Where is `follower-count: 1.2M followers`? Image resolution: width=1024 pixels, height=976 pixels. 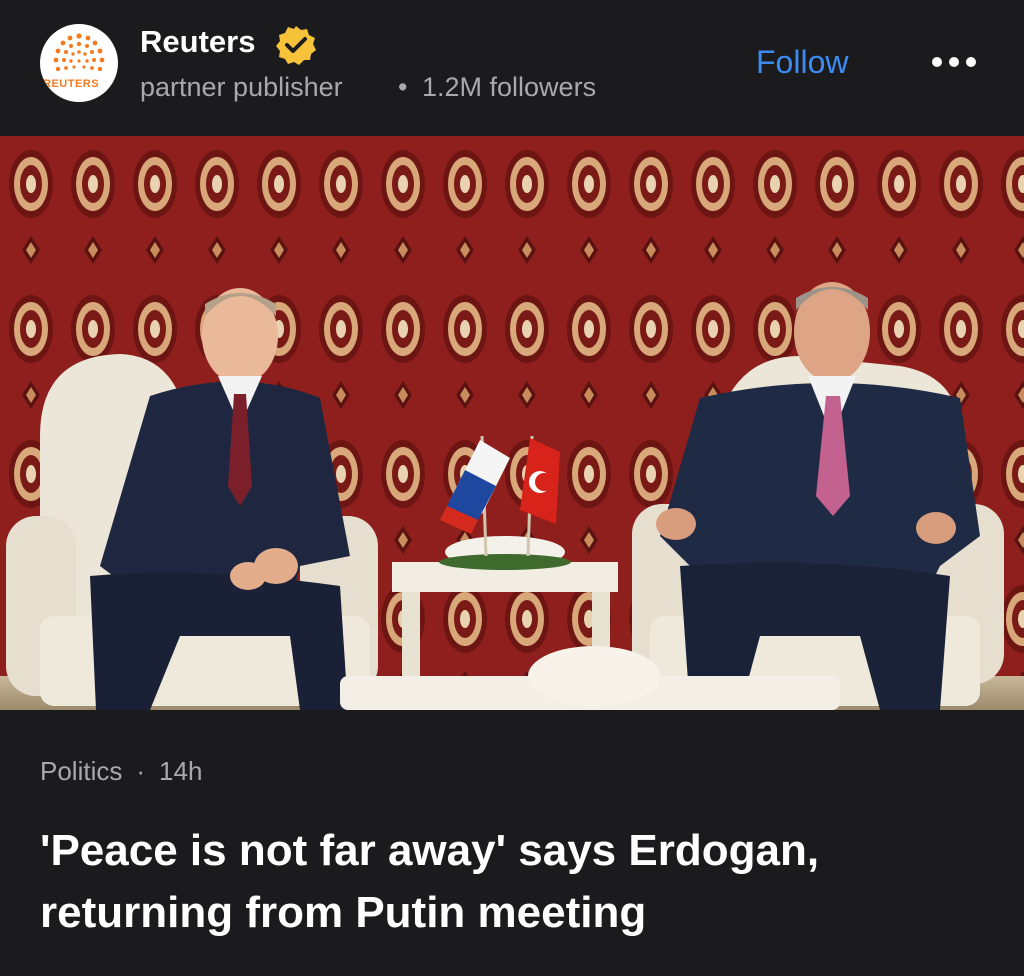
follower-count: 1.2M followers is located at coordinates (509, 87).